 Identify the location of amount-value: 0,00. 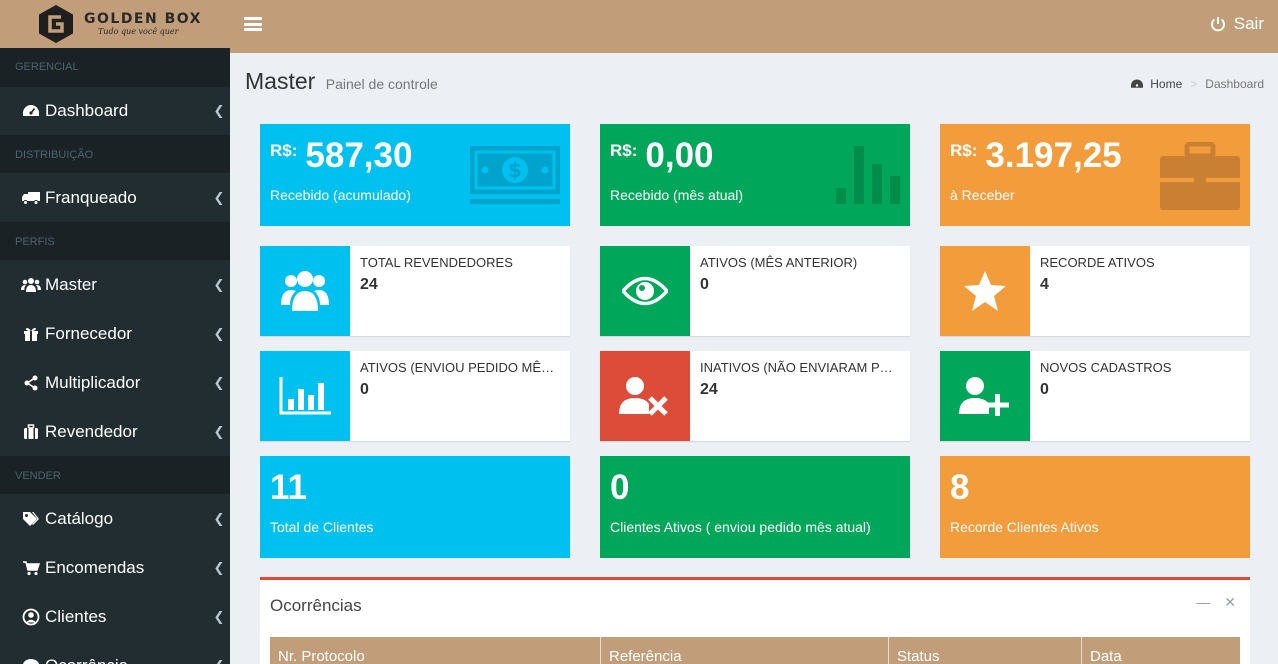
(679, 155).